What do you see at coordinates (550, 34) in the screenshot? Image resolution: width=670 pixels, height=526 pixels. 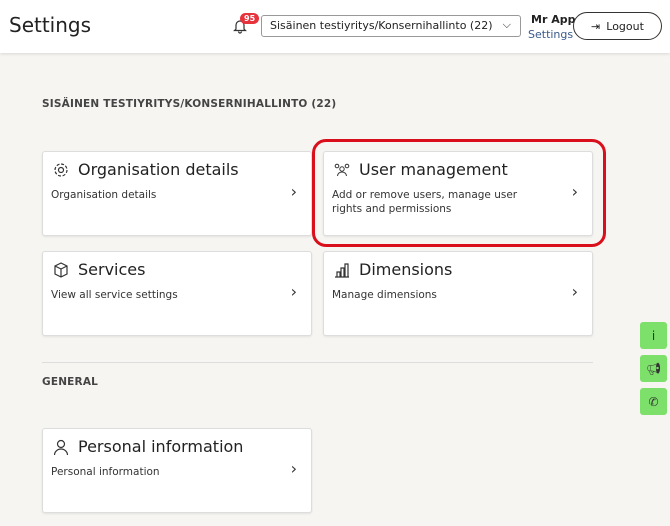 I see `user-settings-link: Settings` at bounding box center [550, 34].